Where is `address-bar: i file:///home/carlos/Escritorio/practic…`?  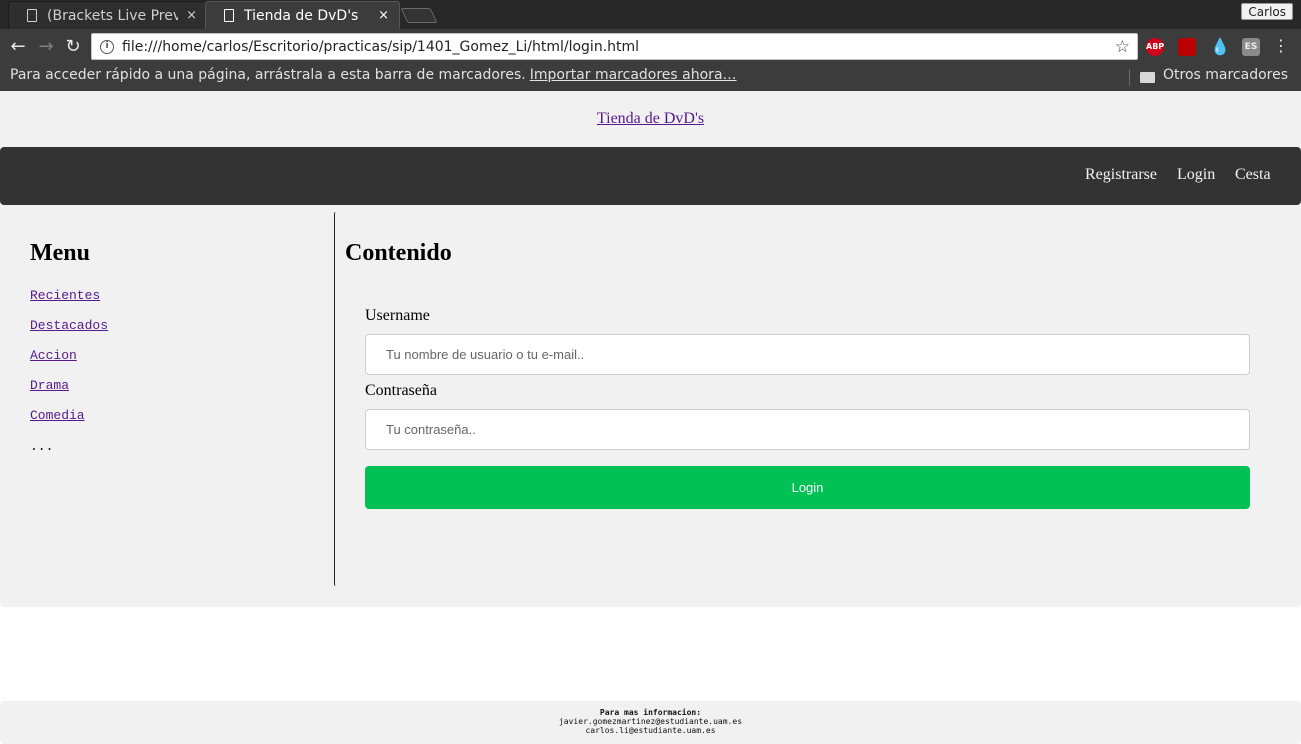
address-bar: i file:///home/carlos/Escritorio/practic… is located at coordinates (614, 46).